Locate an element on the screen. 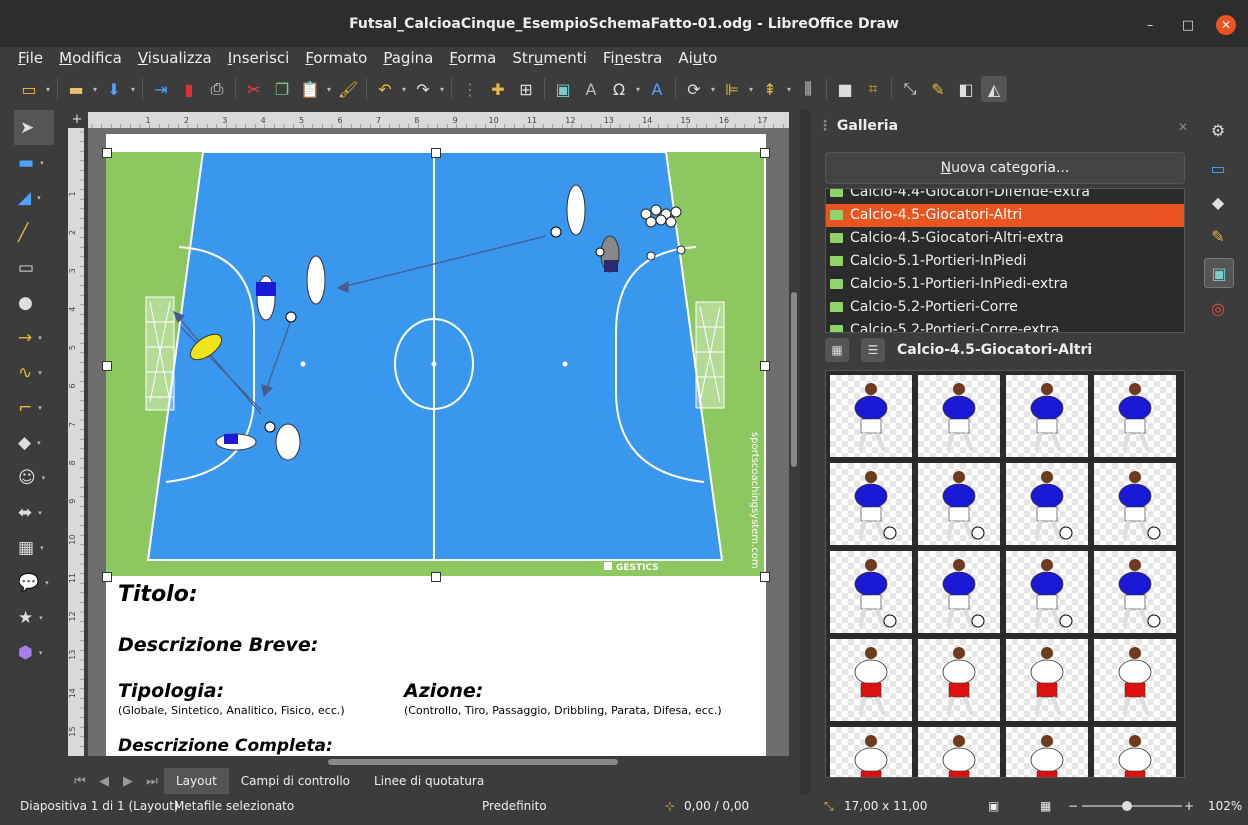 This screenshot has height=825, width=1248. menu-forma: Forma is located at coordinates (472, 58).